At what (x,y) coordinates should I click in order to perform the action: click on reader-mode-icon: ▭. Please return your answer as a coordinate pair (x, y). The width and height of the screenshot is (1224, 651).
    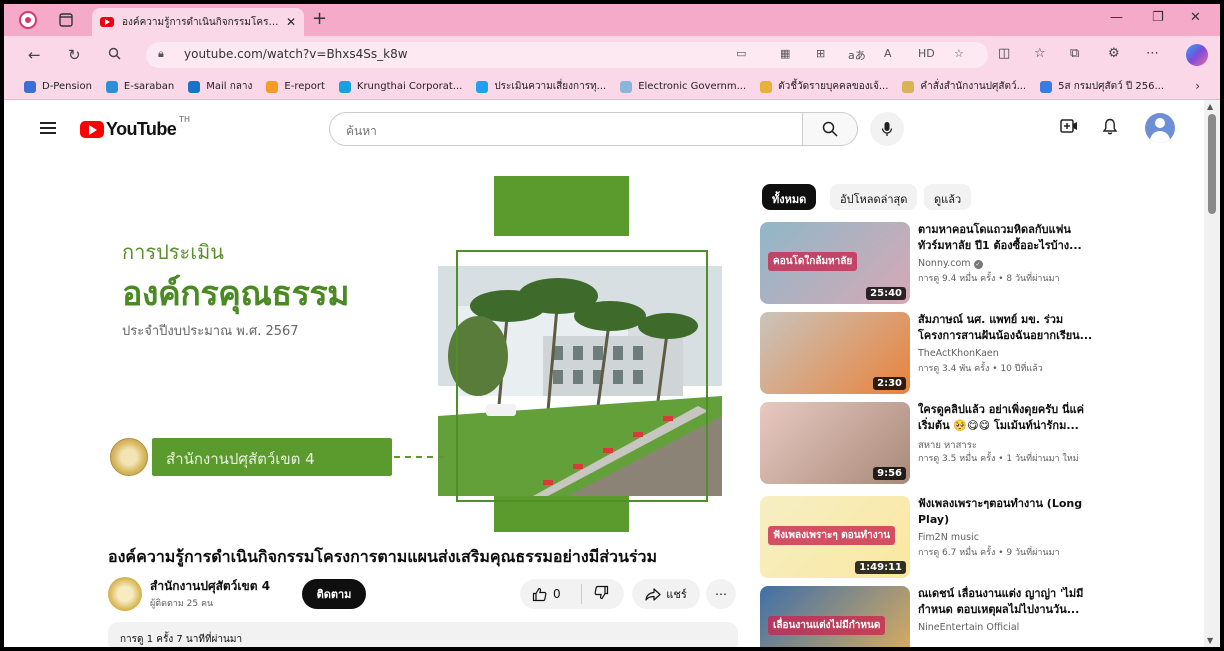
    Looking at the image, I should click on (741, 53).